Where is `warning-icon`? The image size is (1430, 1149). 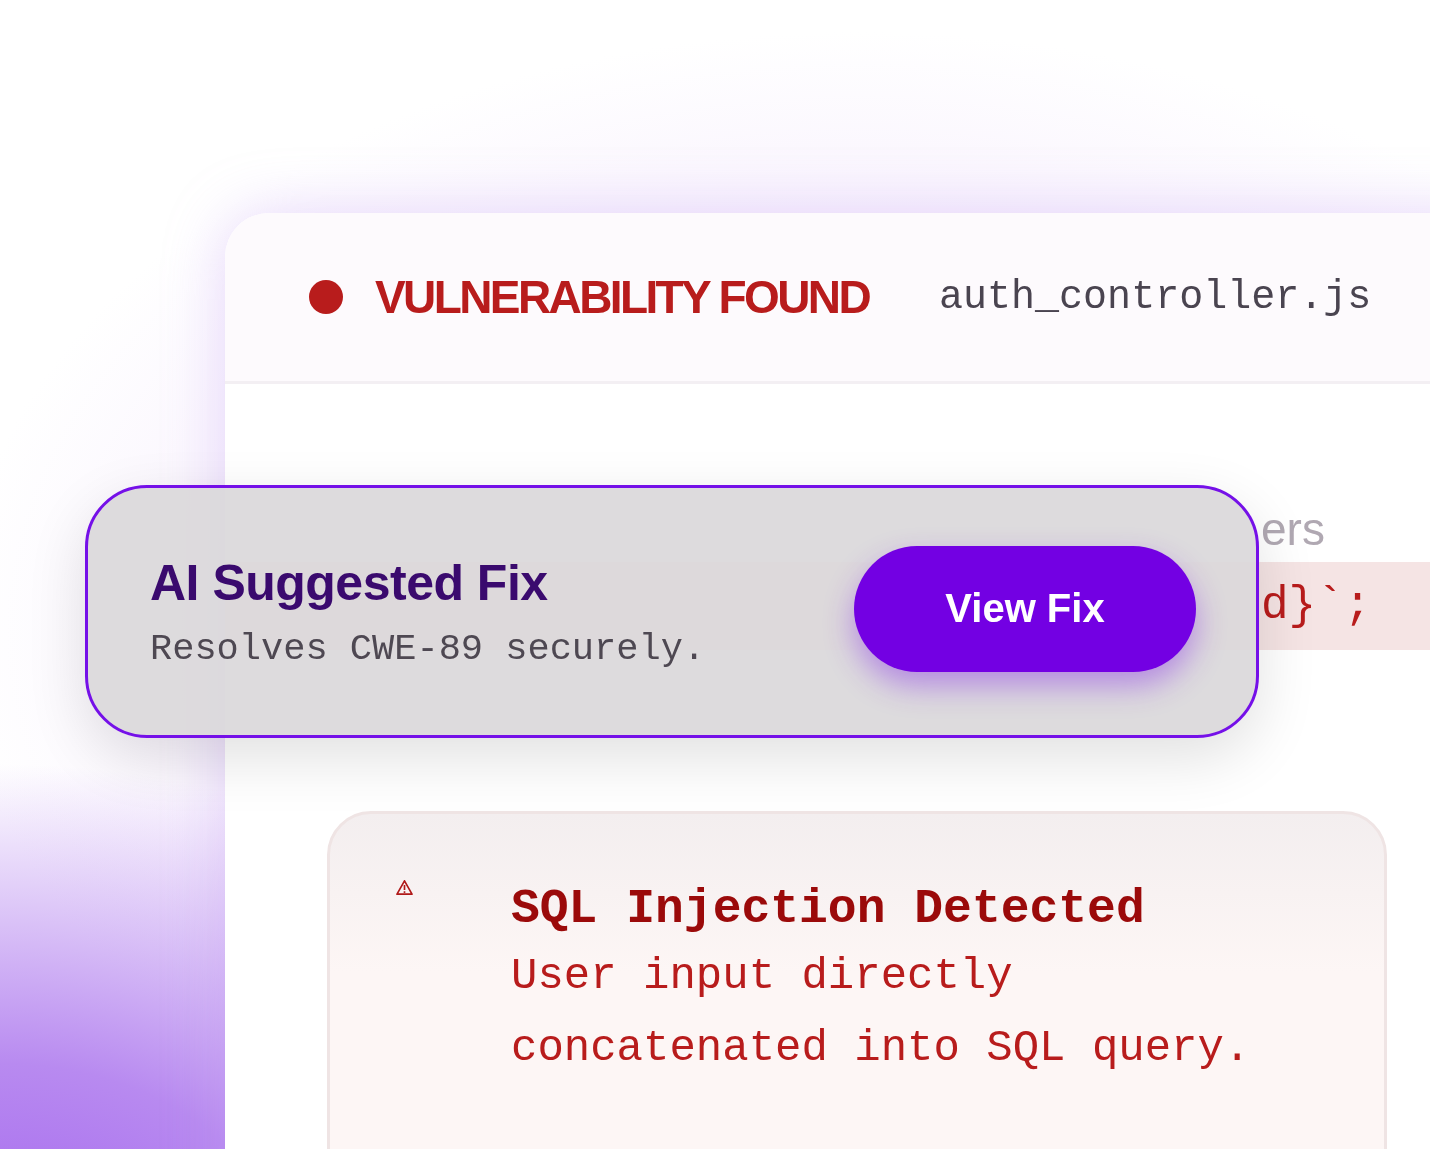
warning-icon is located at coordinates (404, 887).